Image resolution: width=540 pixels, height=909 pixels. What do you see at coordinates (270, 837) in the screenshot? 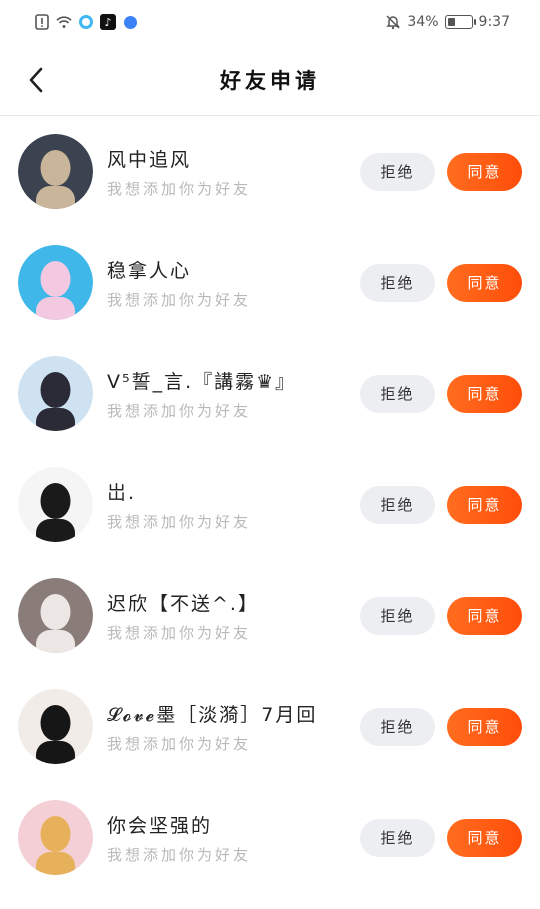
I see `friend-request-row: 你会坚强的 我想添加你为好友 拒绝 同意` at bounding box center [270, 837].